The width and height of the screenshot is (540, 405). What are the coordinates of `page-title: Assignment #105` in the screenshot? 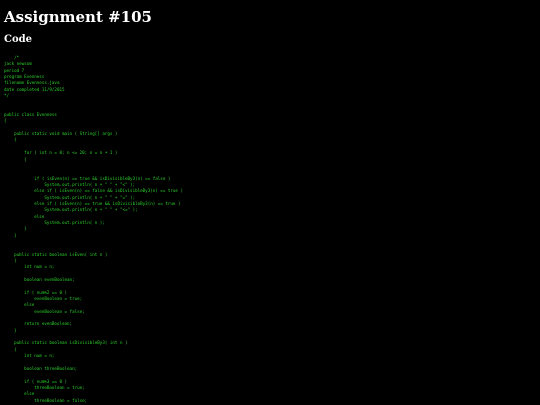 It's located at (78, 17).